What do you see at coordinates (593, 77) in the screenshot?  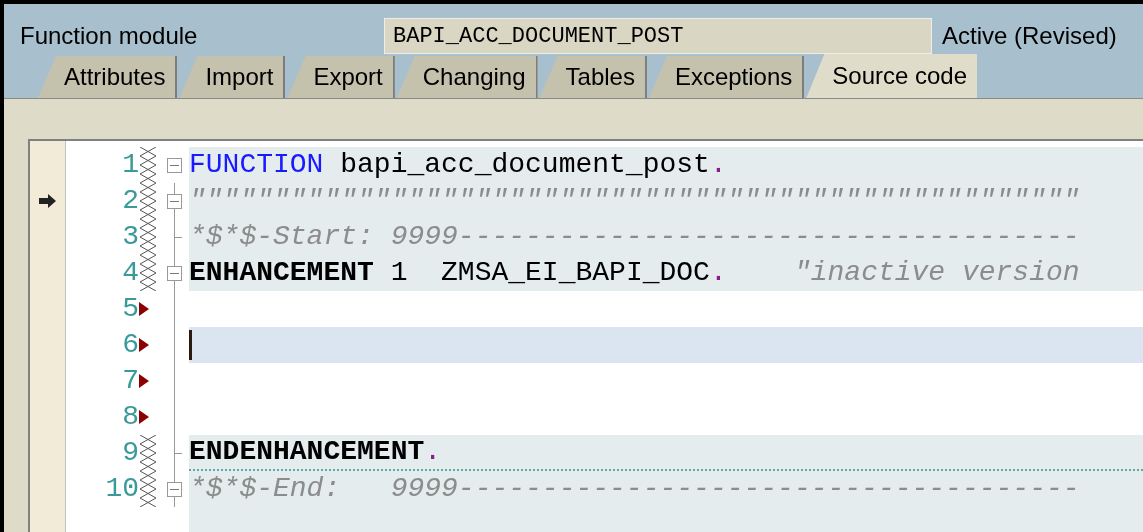 I see `tab: Tables` at bounding box center [593, 77].